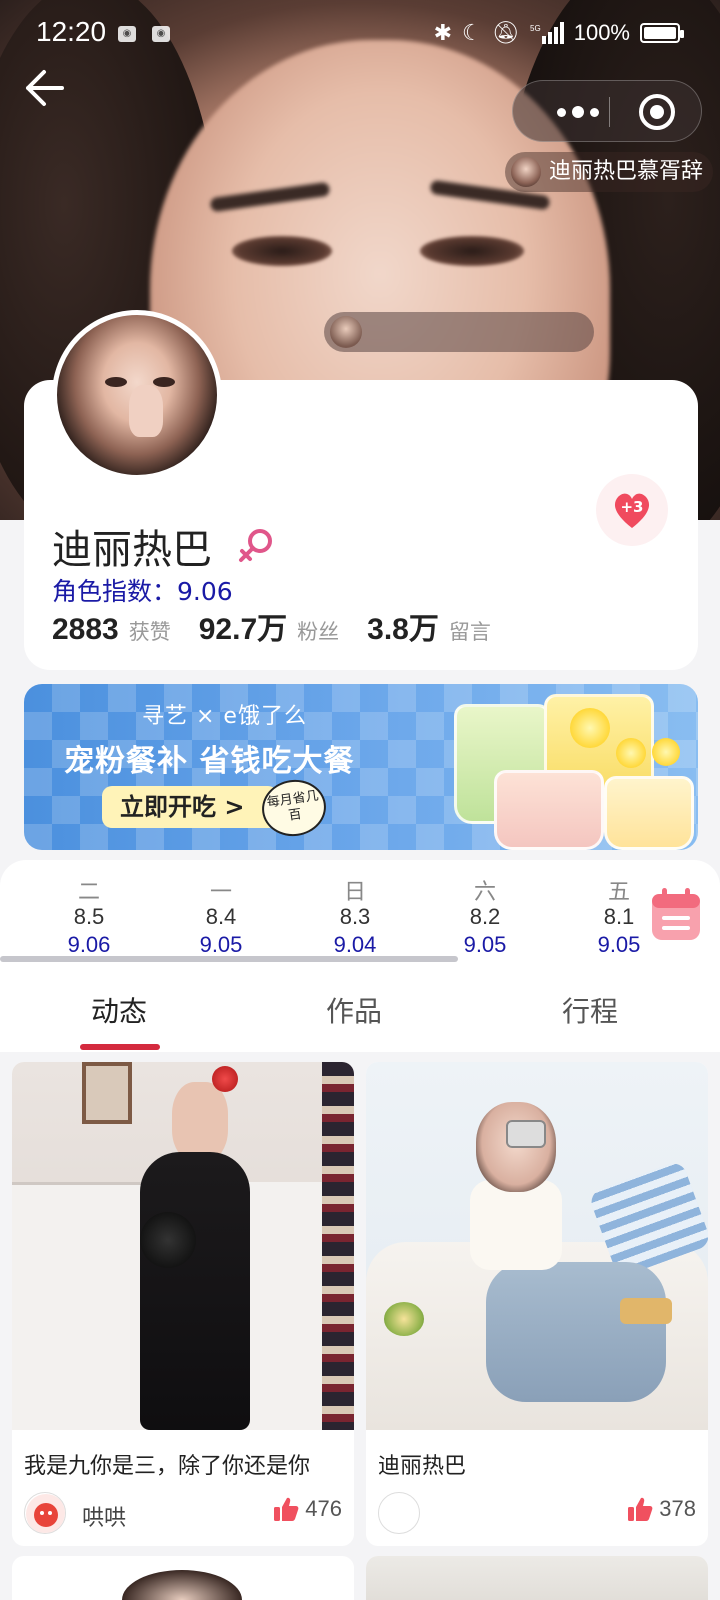  I want to click on date: 8.5, so click(89, 916).